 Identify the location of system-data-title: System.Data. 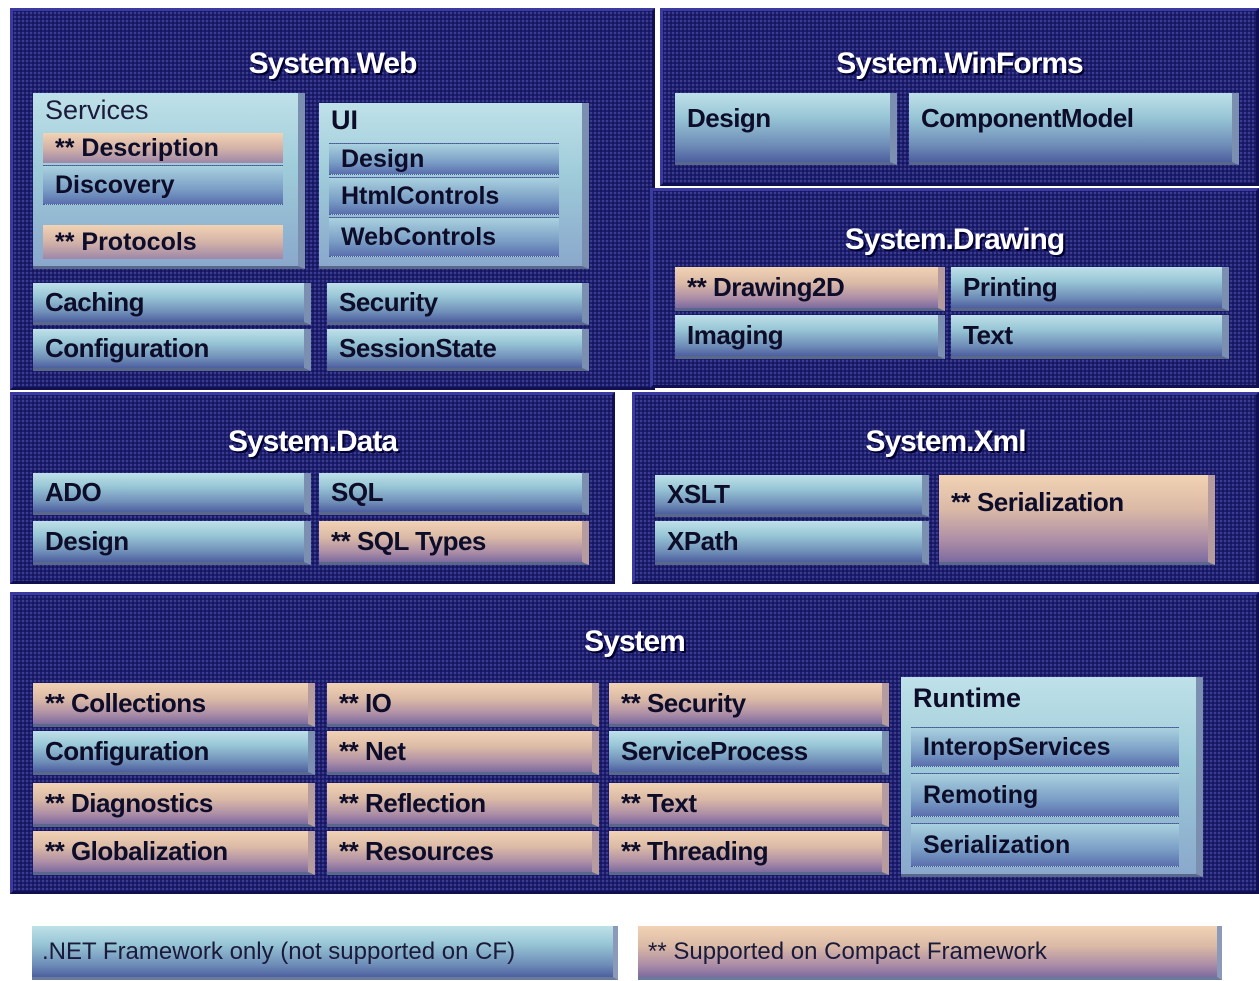
(312, 441).